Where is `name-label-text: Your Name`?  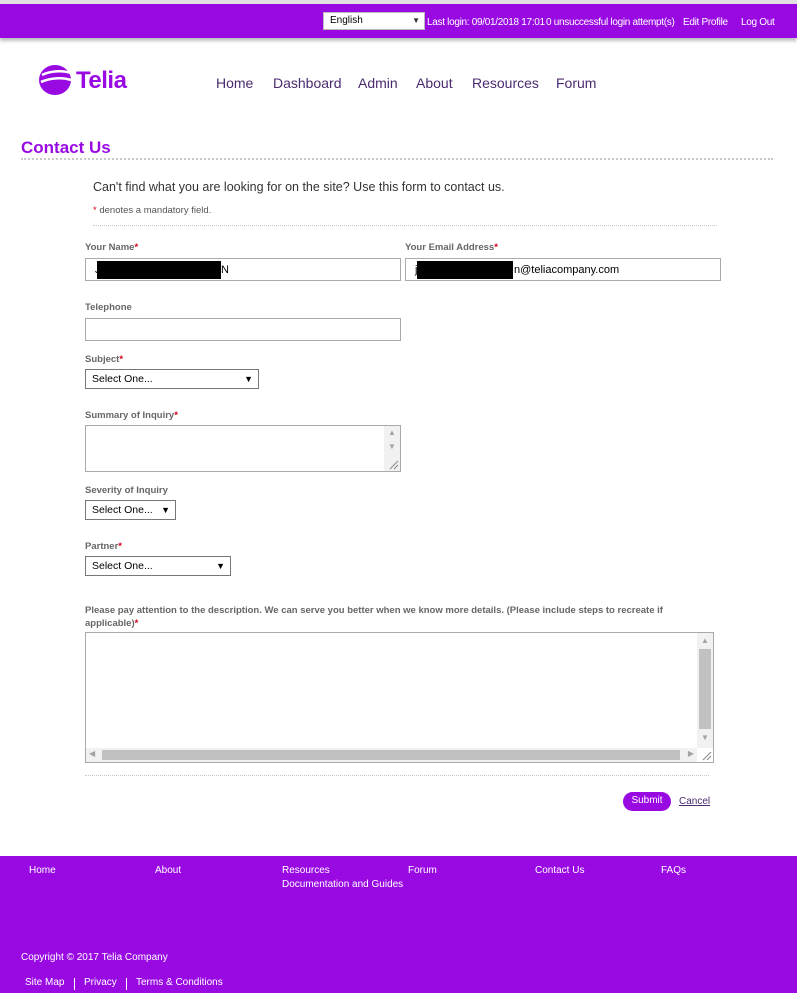 name-label-text: Your Name is located at coordinates (110, 247).